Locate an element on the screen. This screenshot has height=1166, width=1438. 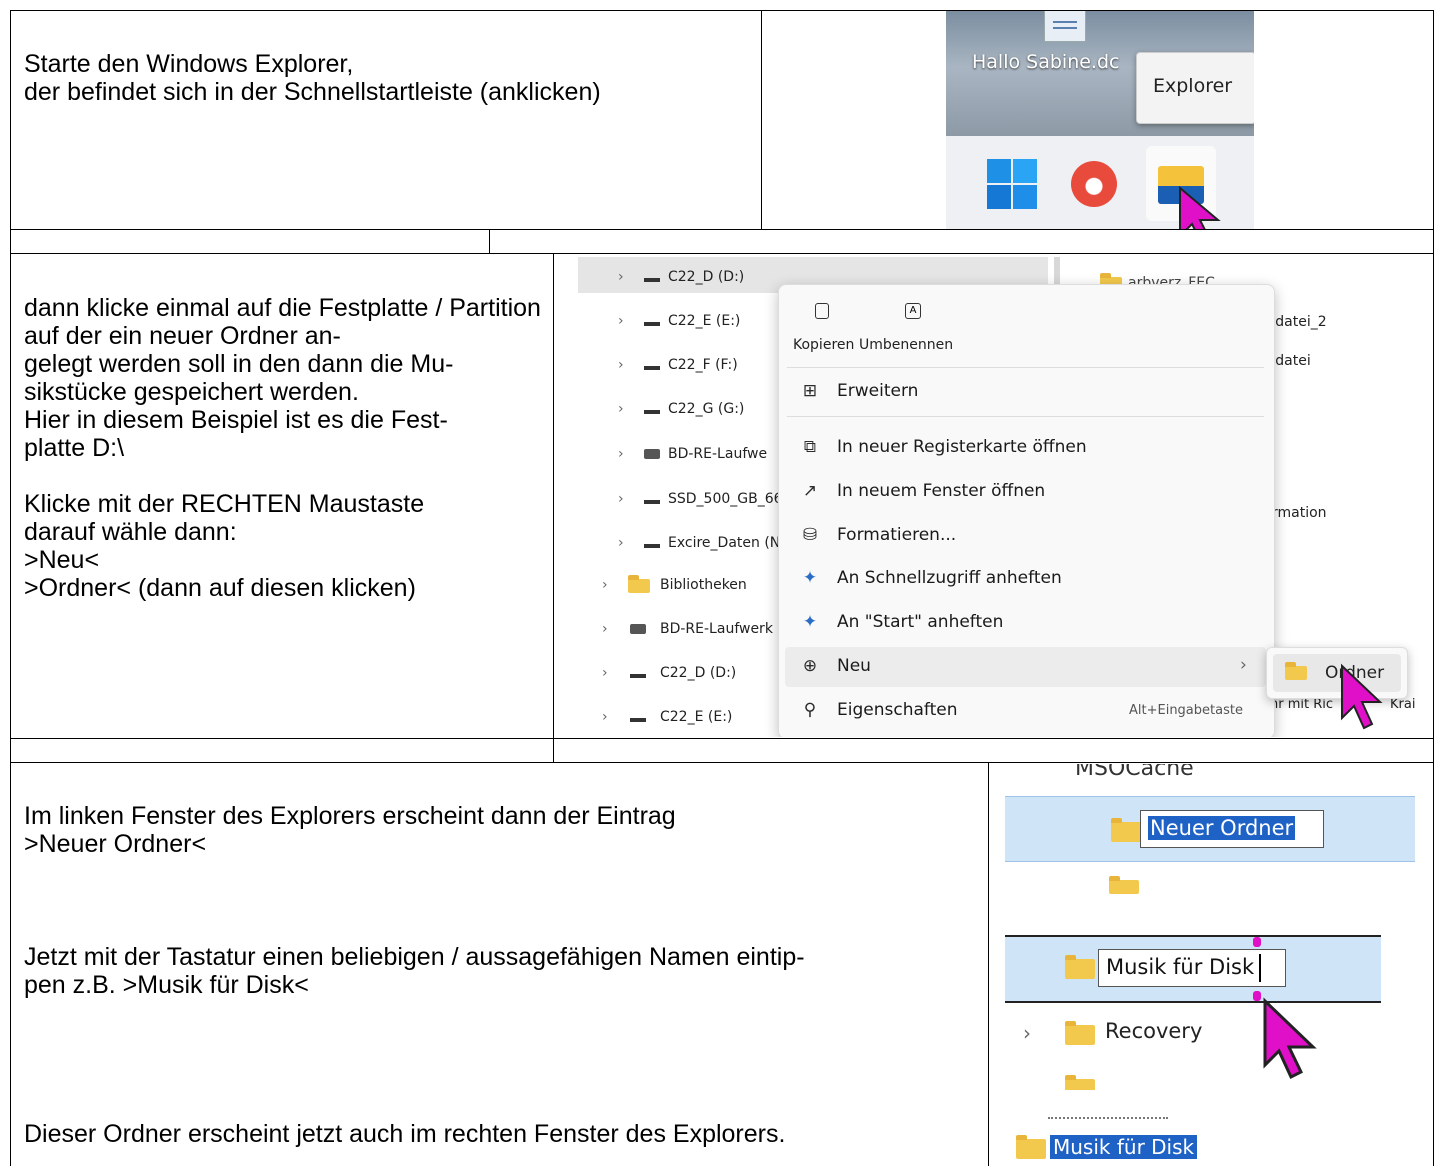
menu-item-pin-quick-access: ✦ An Schnellzugriff anheften is located at coordinates (1025, 579).